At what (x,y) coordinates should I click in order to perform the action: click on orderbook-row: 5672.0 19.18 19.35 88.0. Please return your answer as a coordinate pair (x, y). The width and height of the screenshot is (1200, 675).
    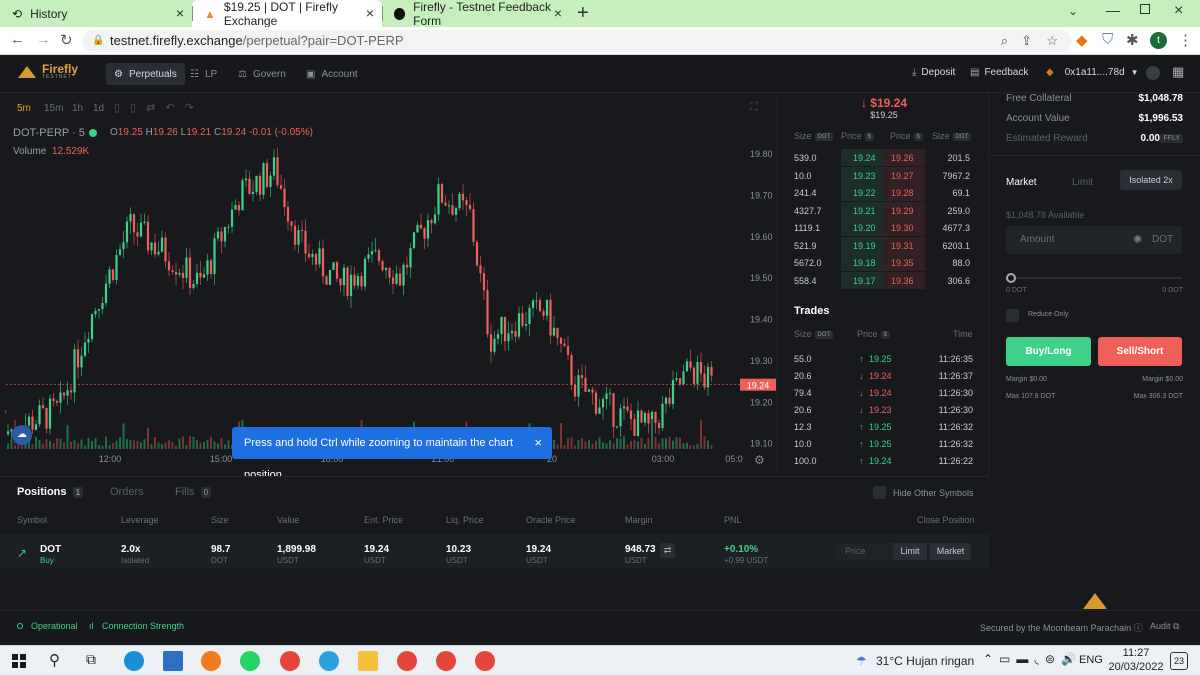
    Looking at the image, I should click on (884, 262).